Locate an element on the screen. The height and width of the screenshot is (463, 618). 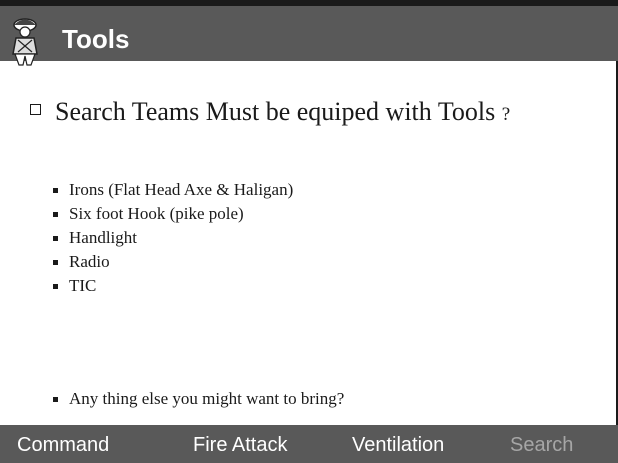
section-nav: Command Fire Attack Ventilation Search is located at coordinates (309, 444).